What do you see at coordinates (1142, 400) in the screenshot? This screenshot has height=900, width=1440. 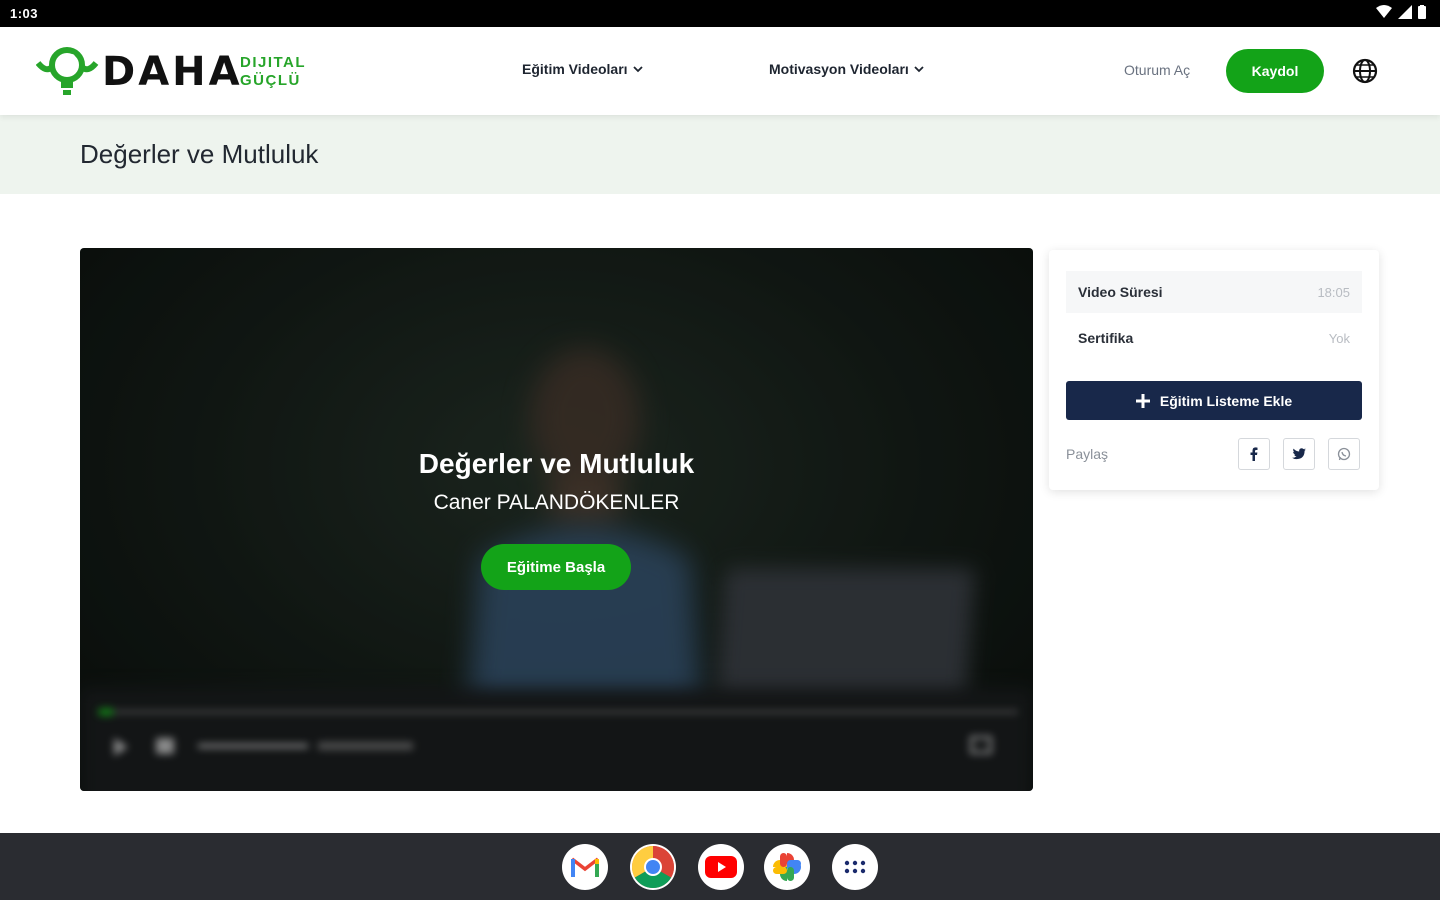 I see `plus-icon` at bounding box center [1142, 400].